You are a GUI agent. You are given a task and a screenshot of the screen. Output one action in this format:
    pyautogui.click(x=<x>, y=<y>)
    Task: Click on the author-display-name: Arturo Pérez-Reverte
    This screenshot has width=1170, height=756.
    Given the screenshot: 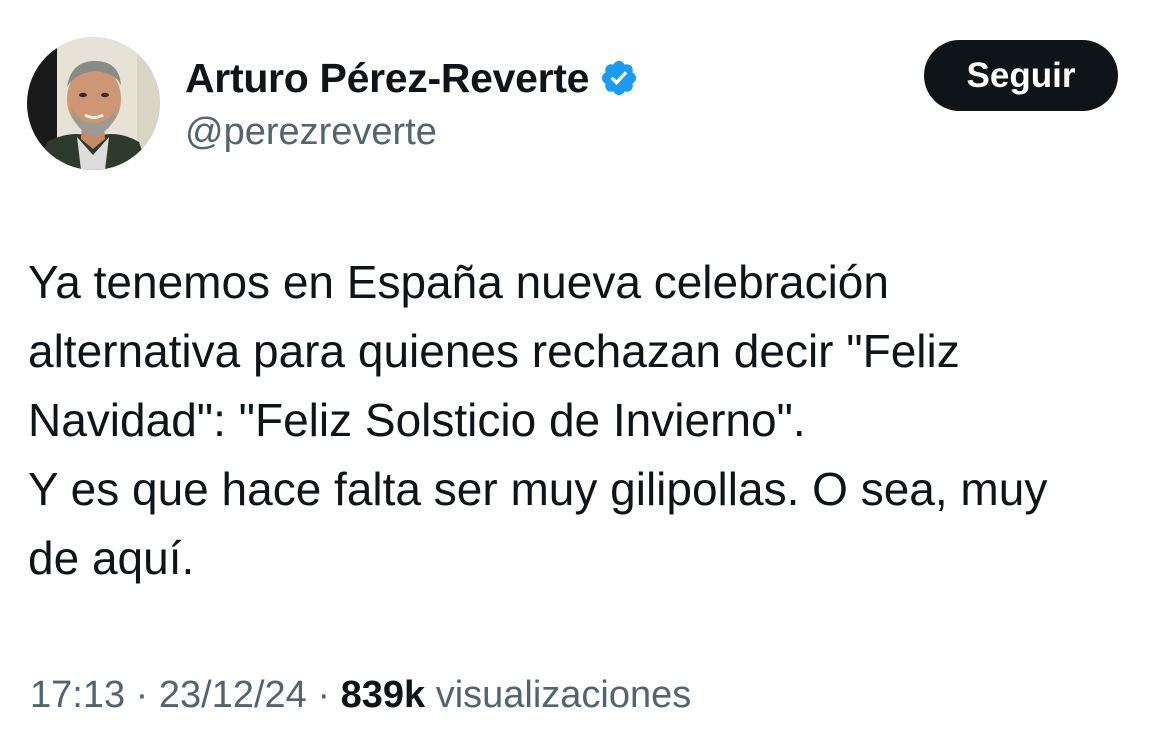 What is the action you would take?
    pyautogui.click(x=387, y=78)
    